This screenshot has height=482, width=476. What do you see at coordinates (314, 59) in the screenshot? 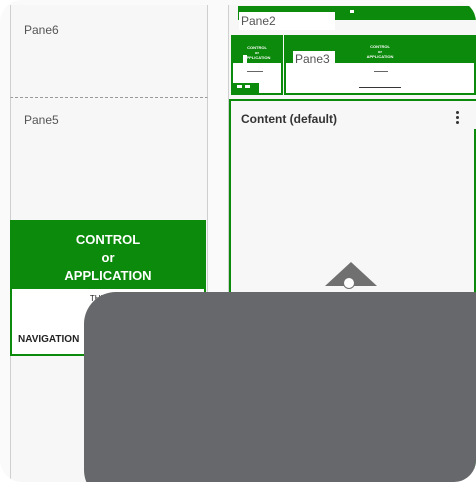
I see `pane3-label: Pane3` at bounding box center [314, 59].